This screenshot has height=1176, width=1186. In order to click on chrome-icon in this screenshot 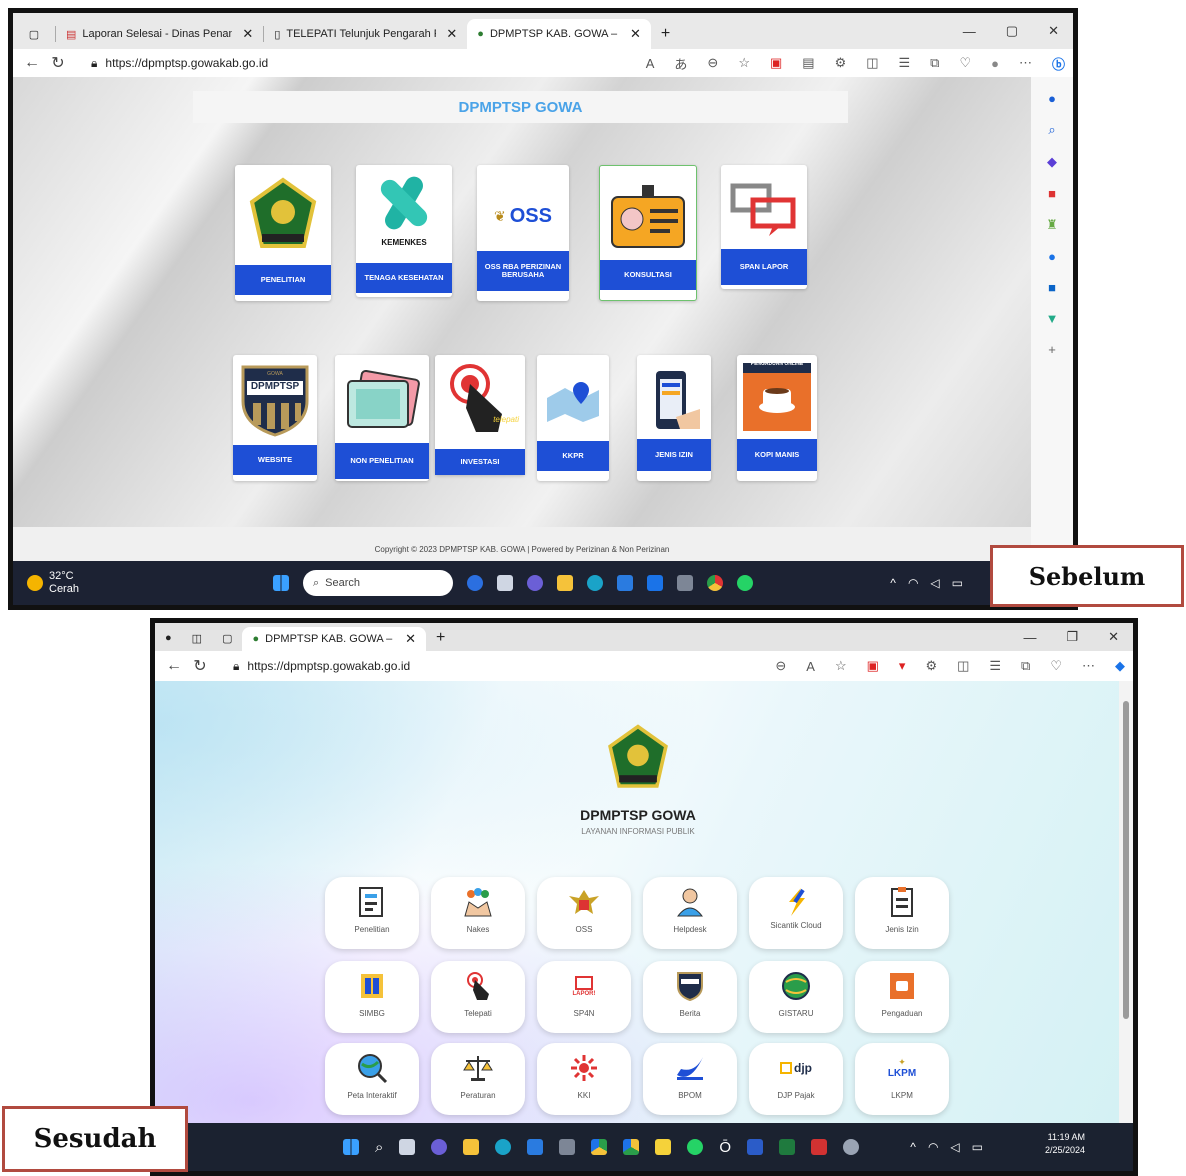, I will do `click(715, 583)`.